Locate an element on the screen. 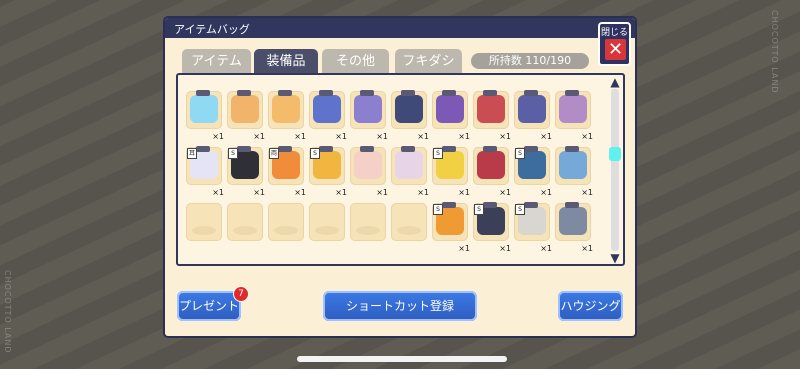 The image size is (800, 369). close-button: 閉じる ✕ is located at coordinates (614, 44).